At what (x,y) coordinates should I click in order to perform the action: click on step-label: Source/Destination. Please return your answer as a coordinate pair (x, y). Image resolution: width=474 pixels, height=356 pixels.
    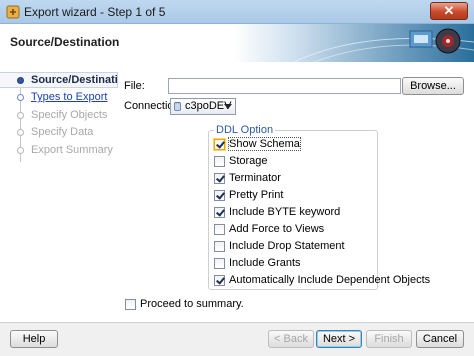
    Looking at the image, I should click on (81, 80).